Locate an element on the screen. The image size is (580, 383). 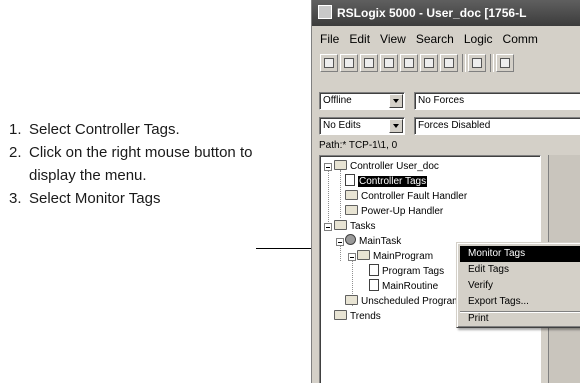
open-button is located at coordinates (349, 63).